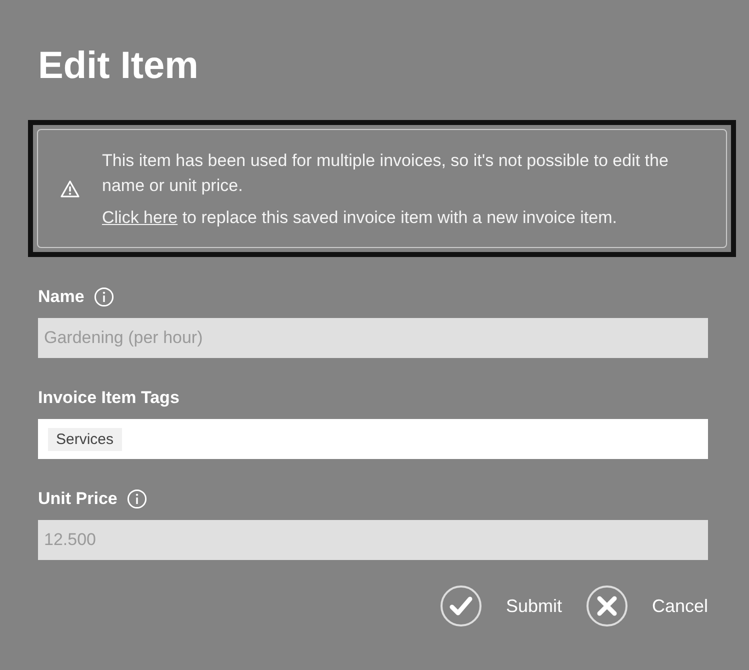 The height and width of the screenshot is (670, 749). Describe the element at coordinates (78, 499) in the screenshot. I see `field-label: Unit Price` at that location.